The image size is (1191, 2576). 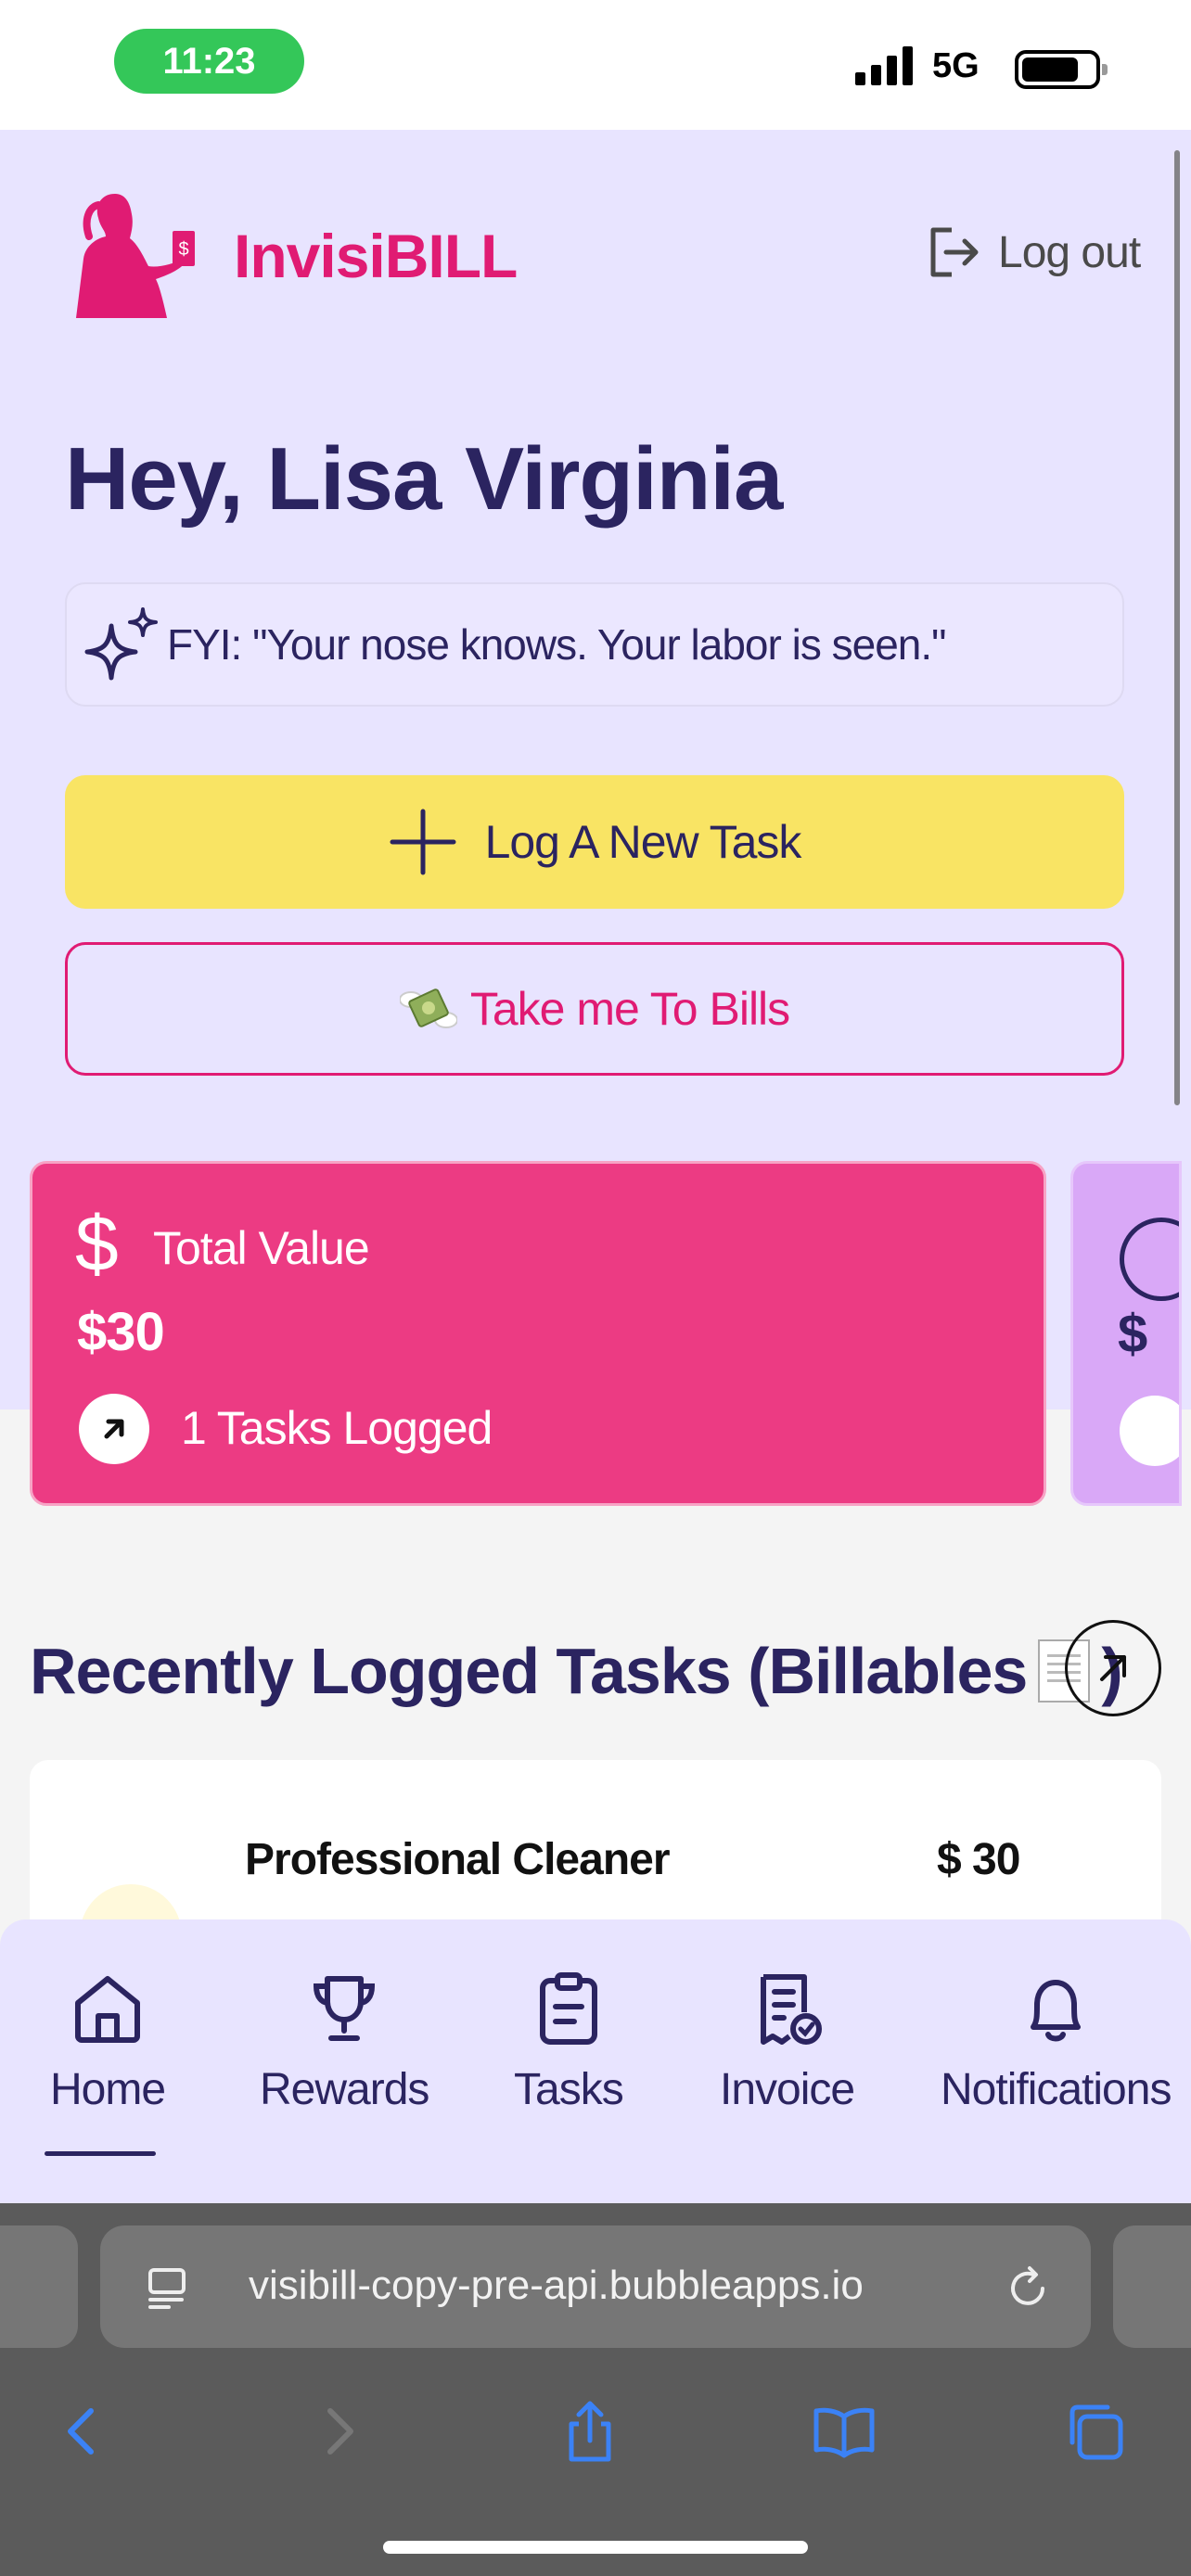 I want to click on forward-icon, so click(x=339, y=2432).